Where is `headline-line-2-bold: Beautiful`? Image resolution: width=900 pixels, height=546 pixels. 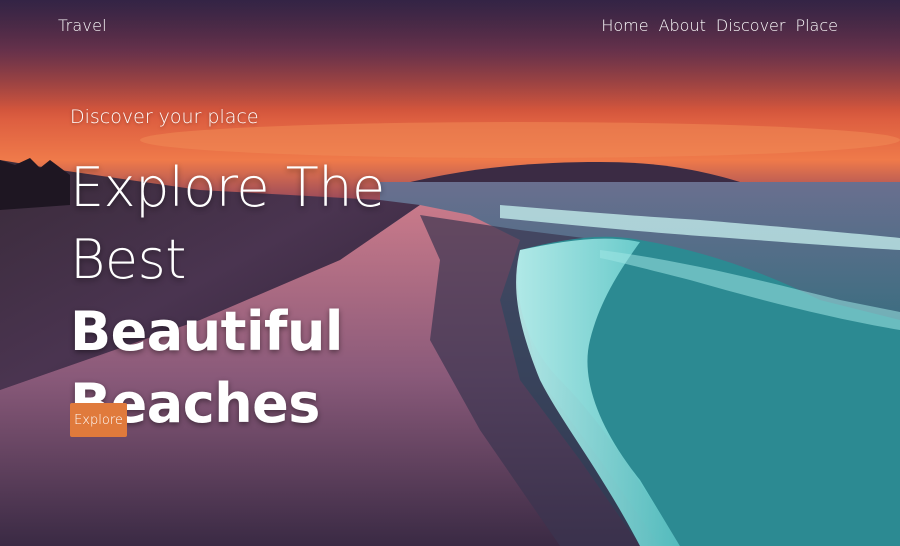 headline-line-2-bold: Beautiful is located at coordinates (206, 331).